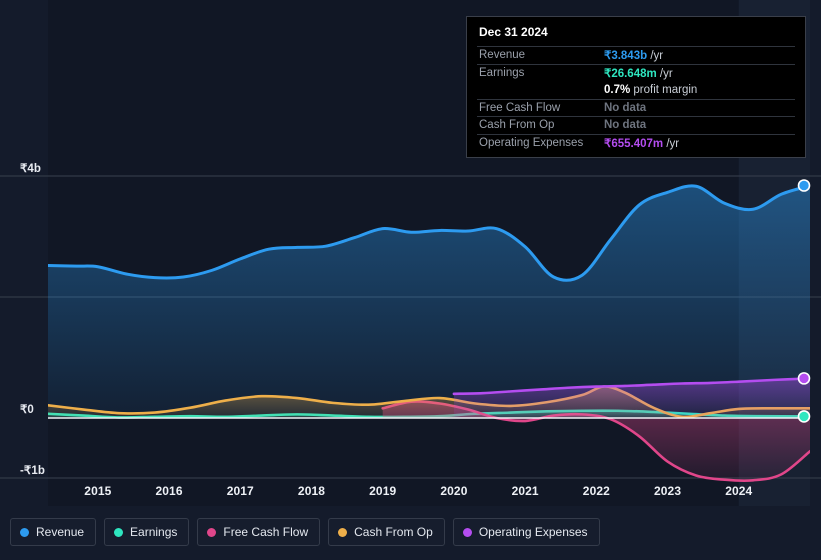  What do you see at coordinates (517, 125) in the screenshot?
I see `tooltip-row-label: Cash From Op` at bounding box center [517, 125].